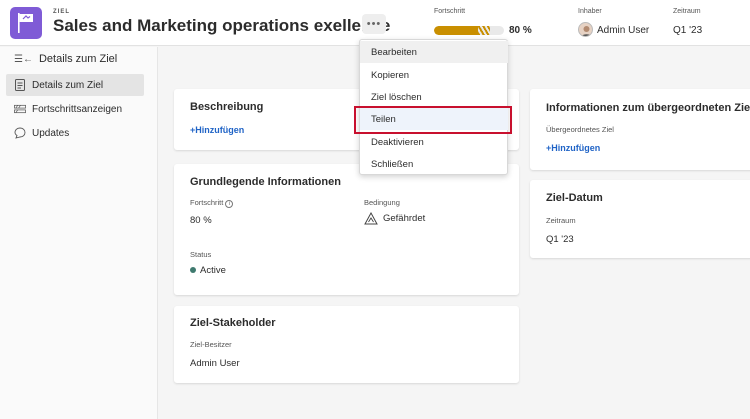  Describe the element at coordinates (20, 109) in the screenshot. I see `progress-bars-icon` at that location.